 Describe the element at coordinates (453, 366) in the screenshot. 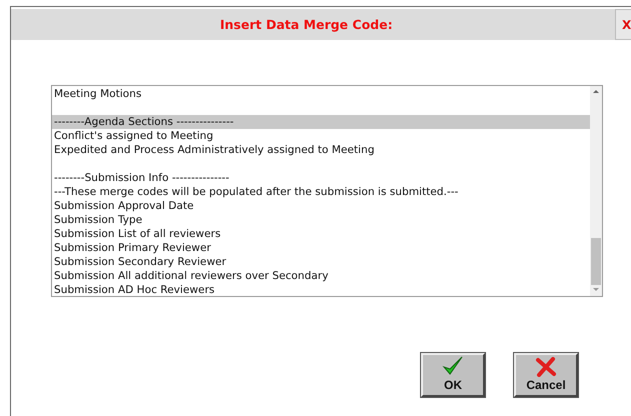

I see `check-icon` at that location.